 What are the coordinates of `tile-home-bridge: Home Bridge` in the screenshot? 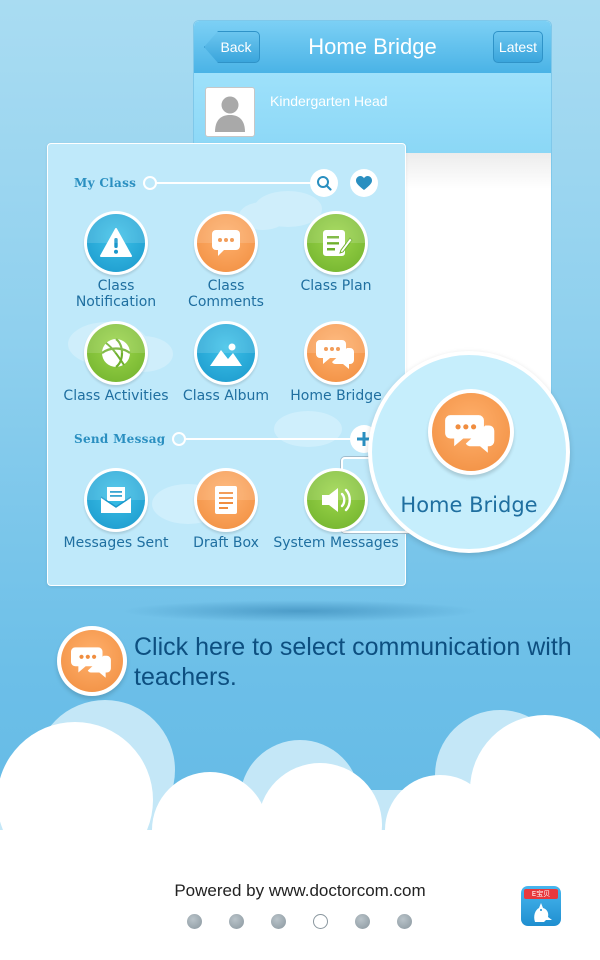 It's located at (336, 362).